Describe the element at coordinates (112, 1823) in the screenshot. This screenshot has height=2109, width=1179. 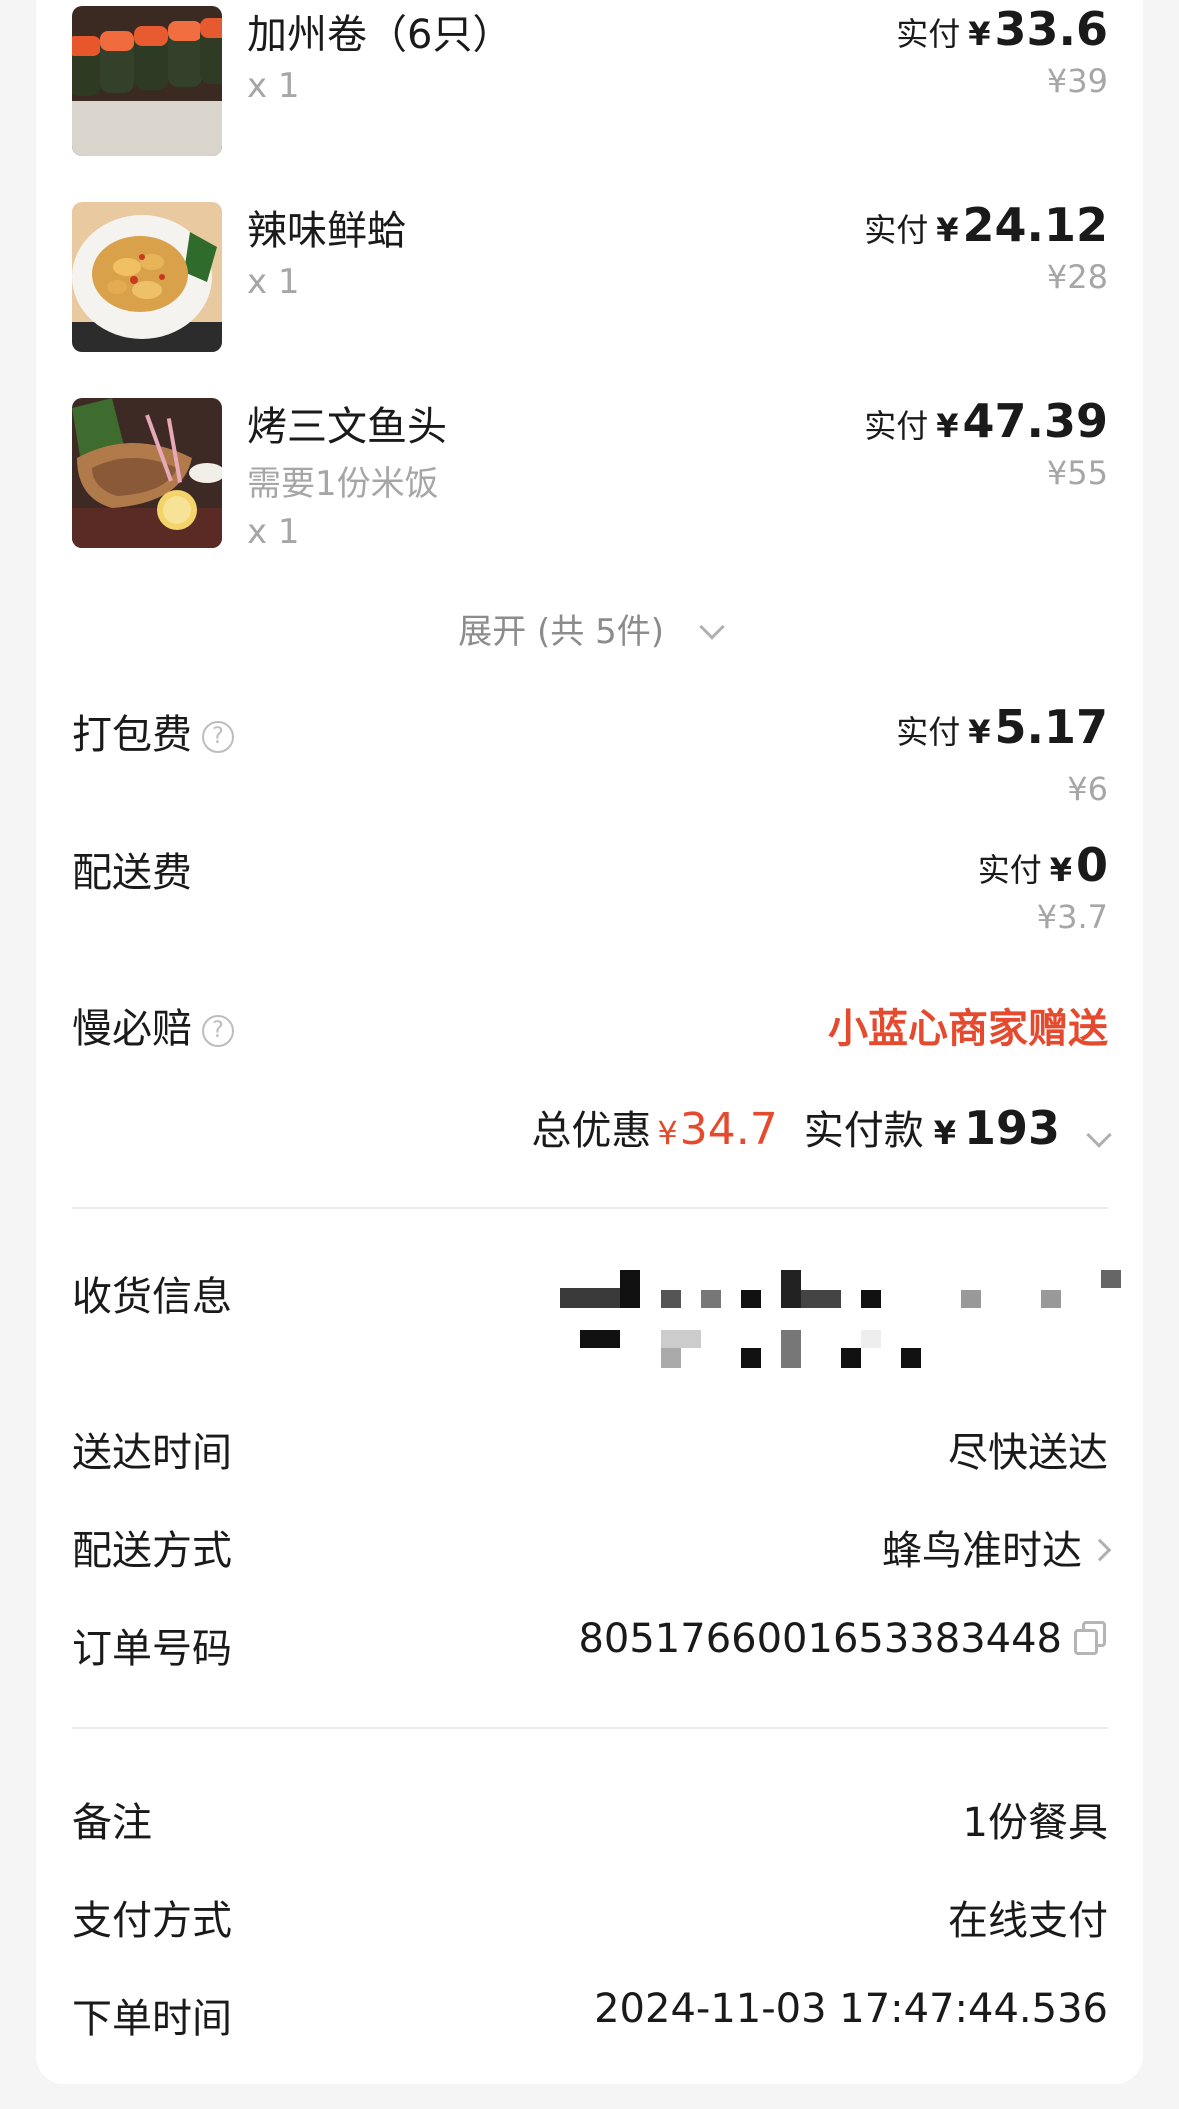
I see `remark-label: 备注` at that location.